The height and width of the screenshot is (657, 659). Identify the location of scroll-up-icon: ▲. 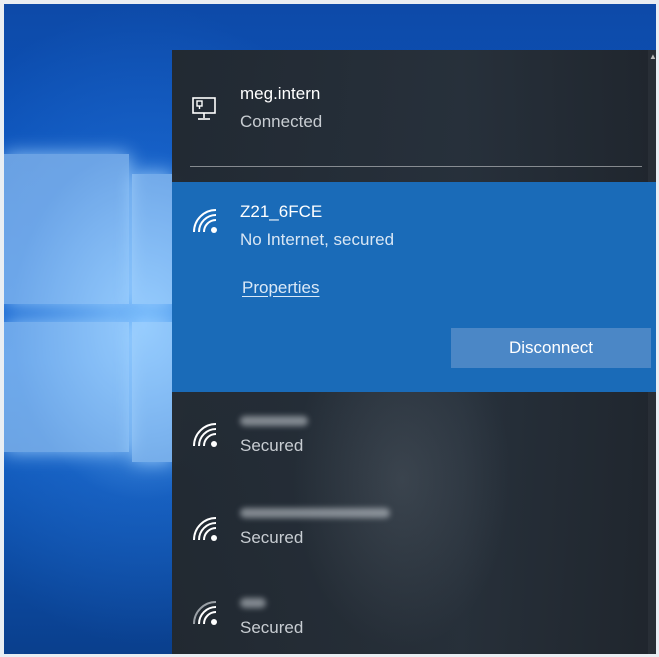
(652, 57).